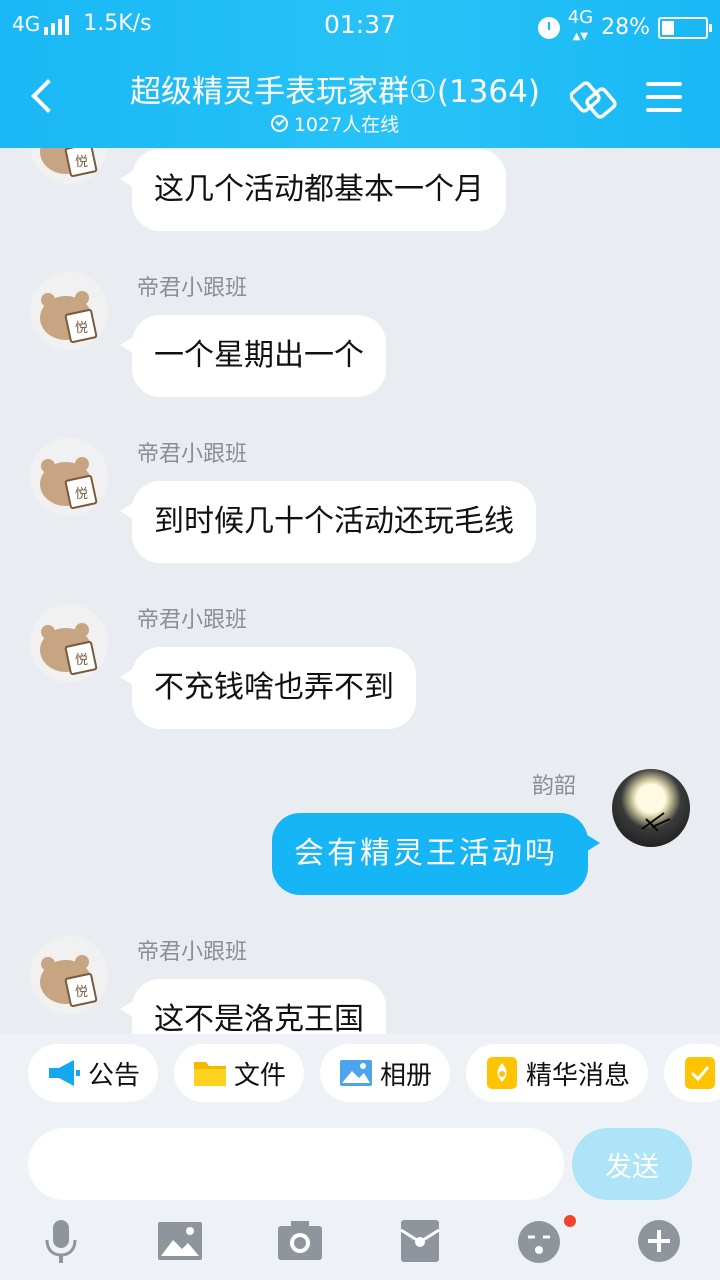  Describe the element at coordinates (279, 123) in the screenshot. I see `online-check-icon` at that location.